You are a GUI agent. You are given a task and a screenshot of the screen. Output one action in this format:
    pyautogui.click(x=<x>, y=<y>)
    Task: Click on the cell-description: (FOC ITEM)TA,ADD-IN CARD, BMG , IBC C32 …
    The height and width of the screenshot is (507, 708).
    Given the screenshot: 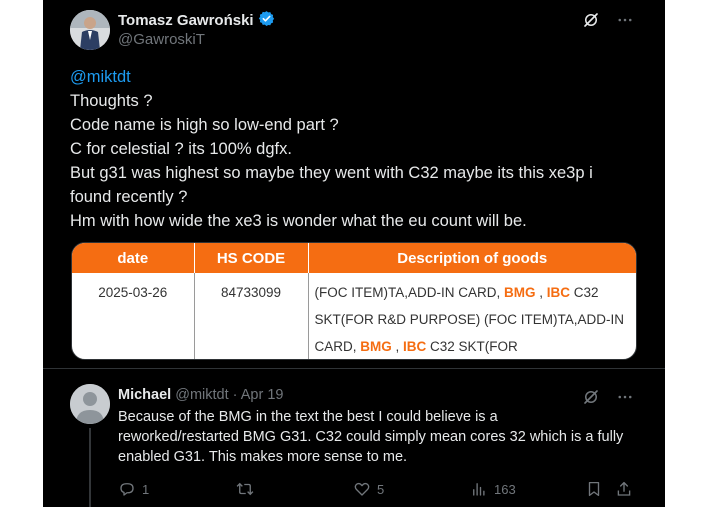 What is the action you would take?
    pyautogui.click(x=472, y=316)
    